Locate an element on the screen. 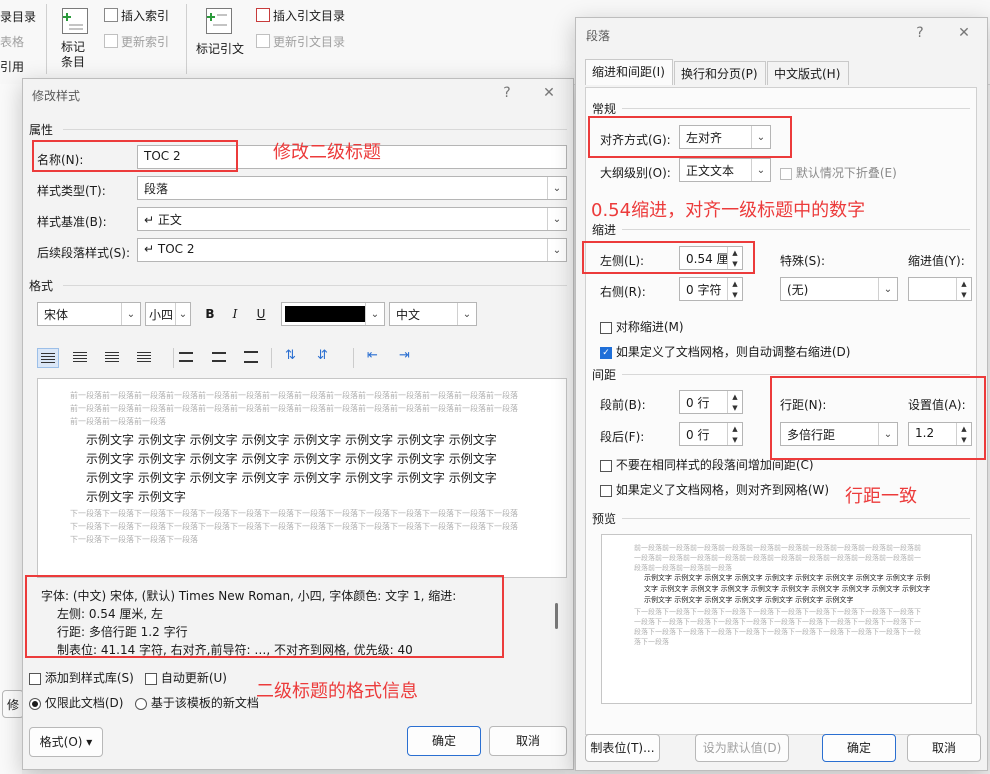 The image size is (990, 774). section-preview: 预览 is located at coordinates (604, 519).